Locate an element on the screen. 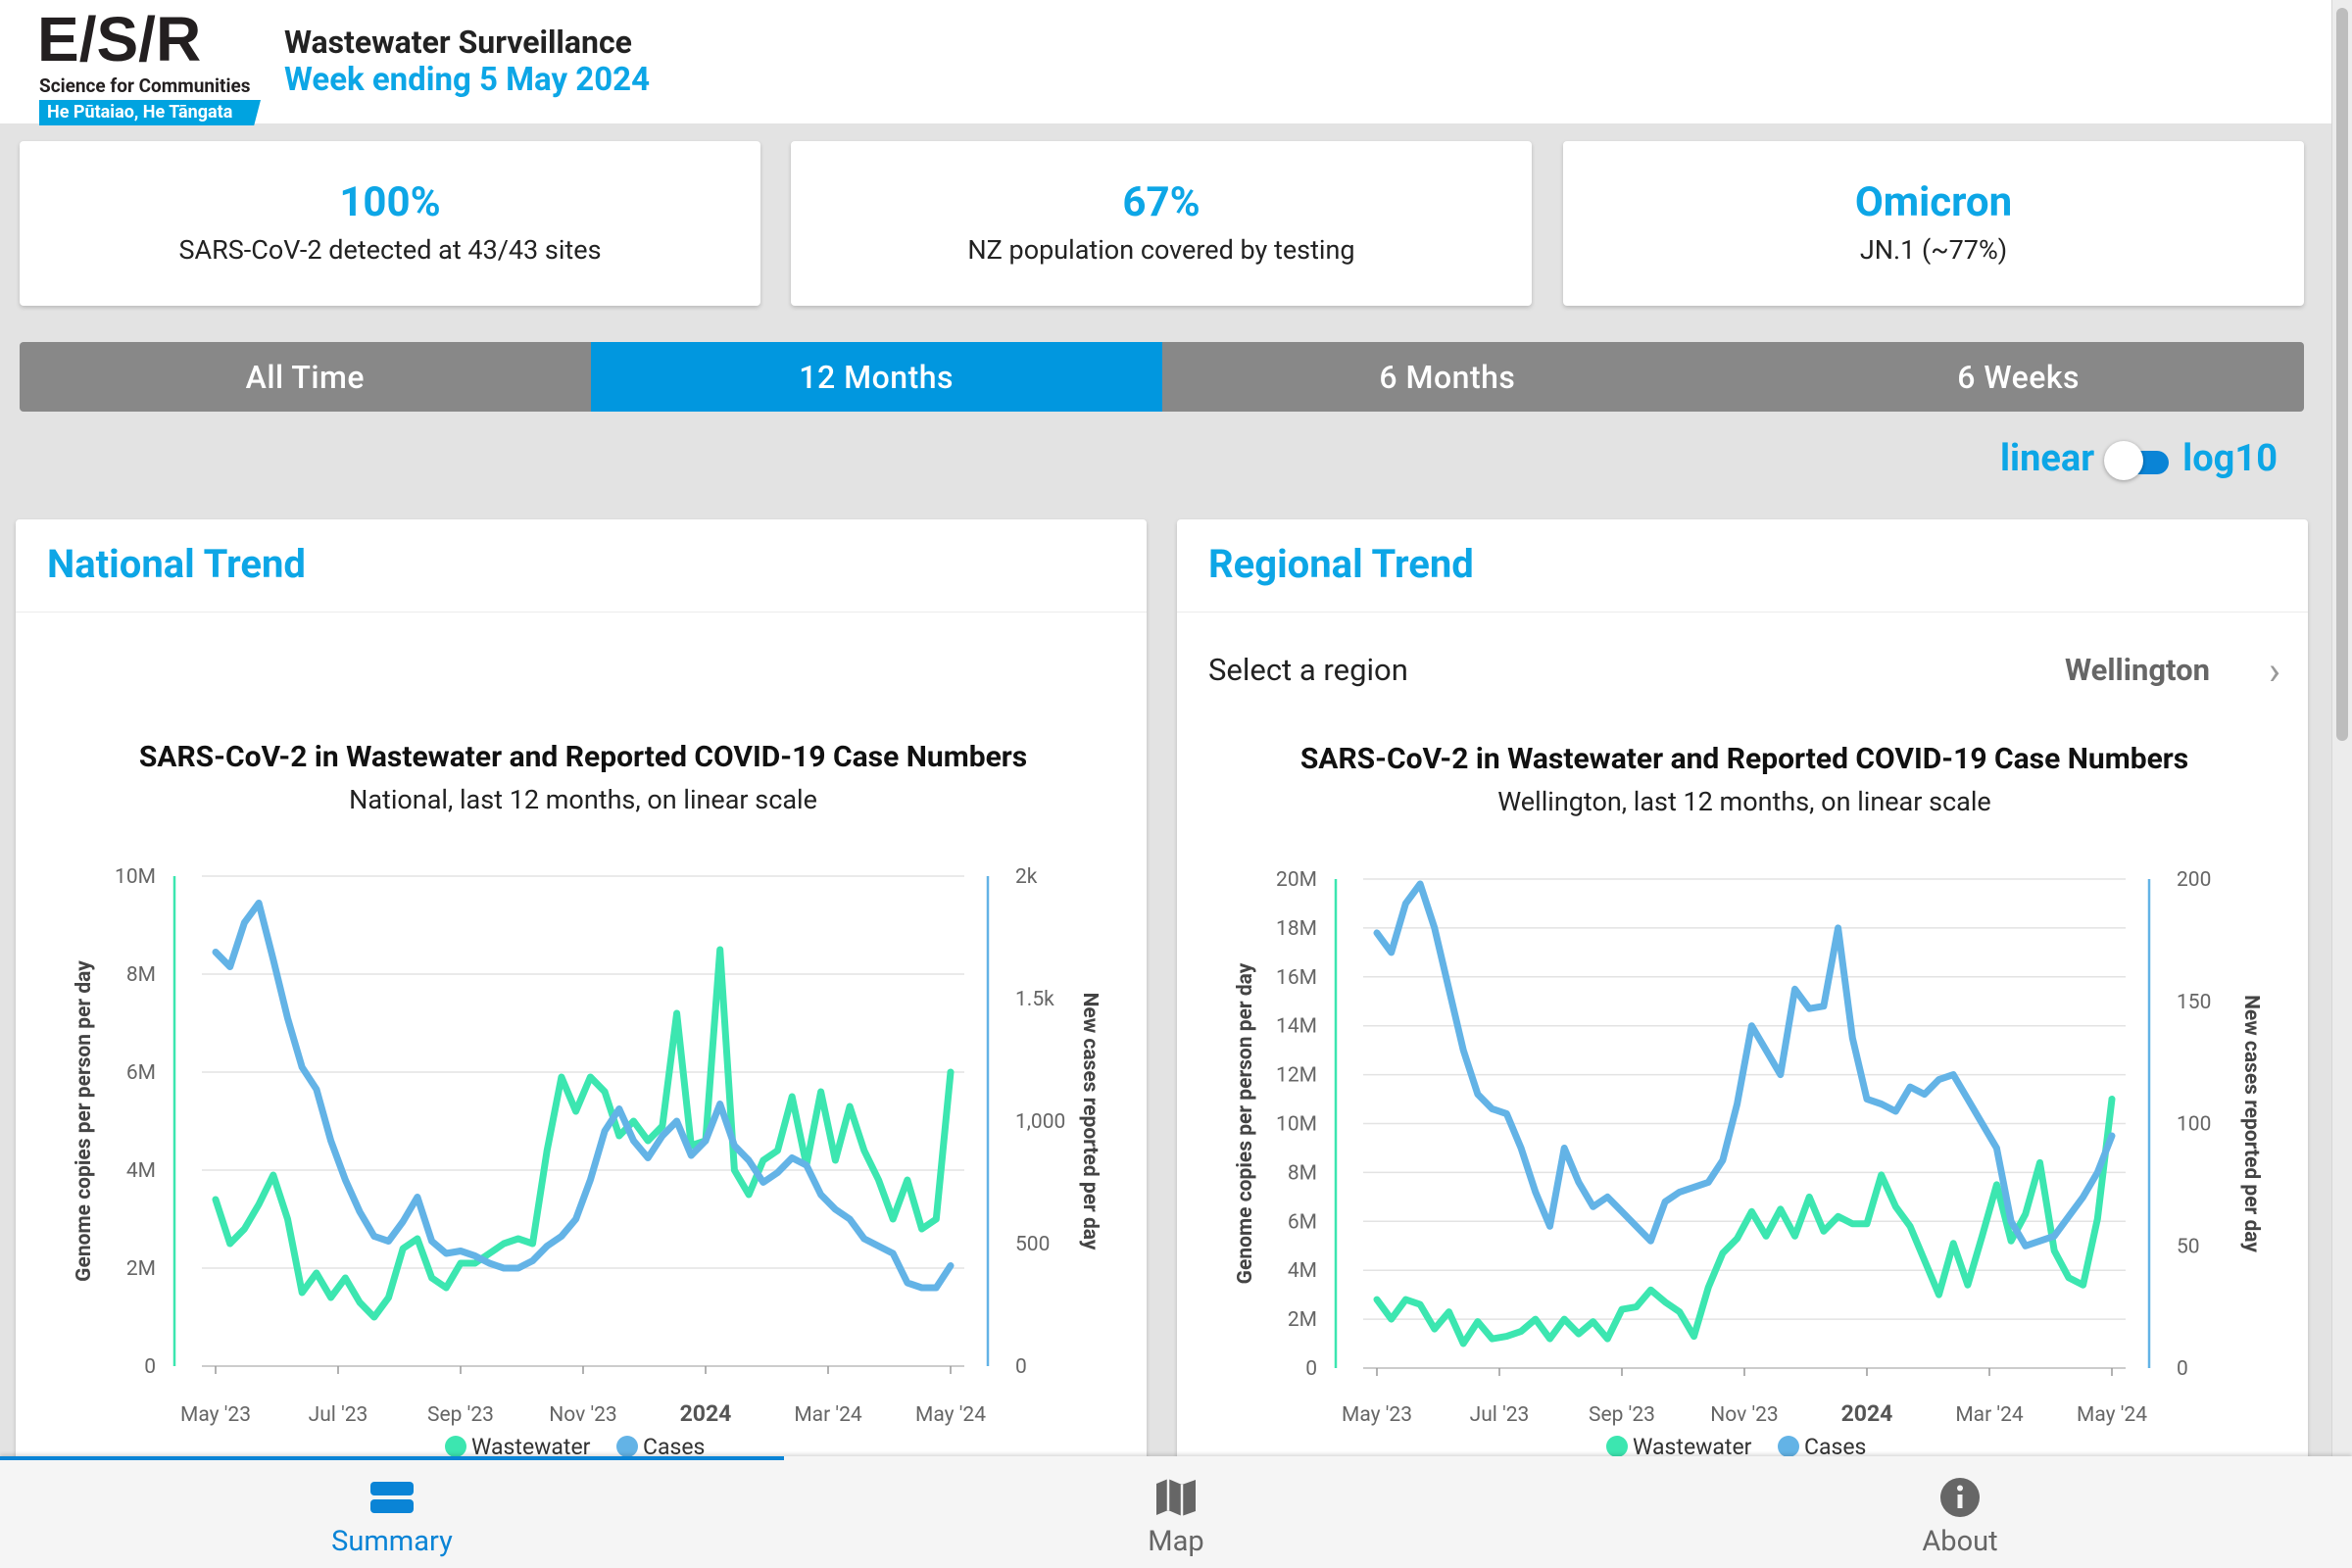  logo-tagline-maori: He Pūtaiao, He Tāngata is located at coordinates (150, 112).